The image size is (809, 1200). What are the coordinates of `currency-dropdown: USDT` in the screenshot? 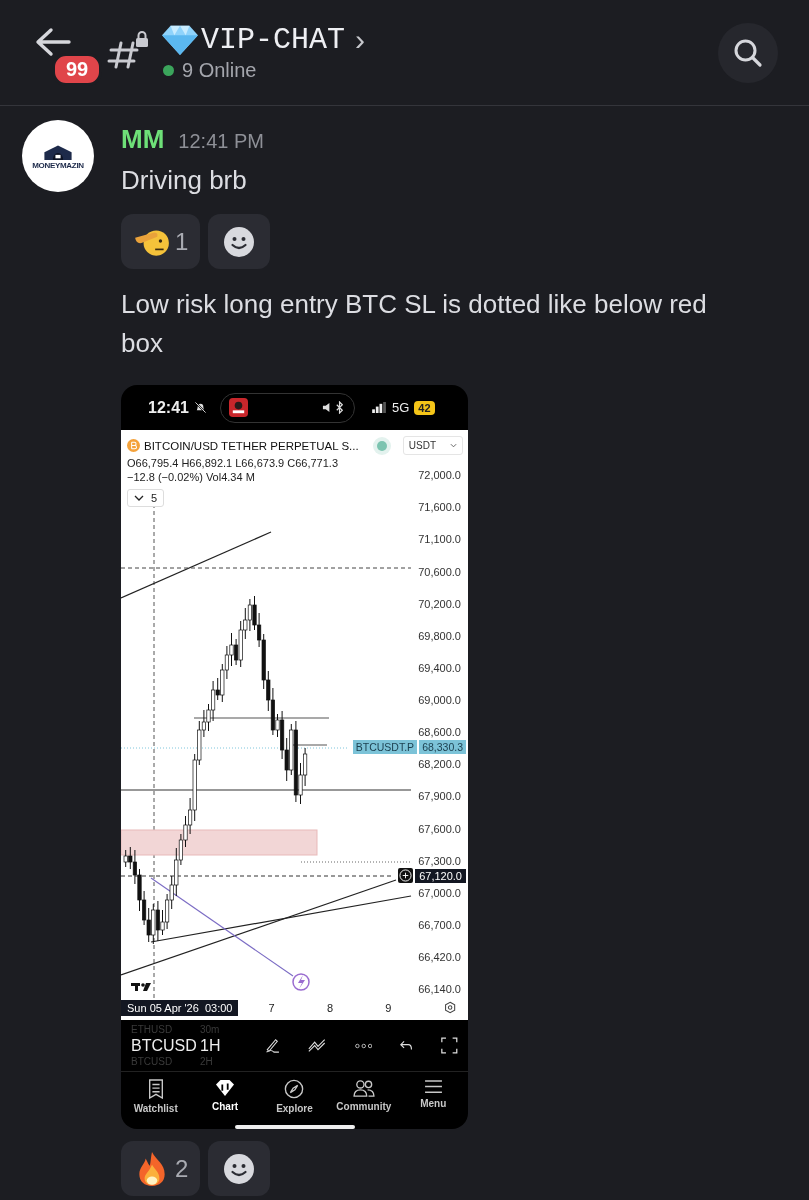 It's located at (432, 446).